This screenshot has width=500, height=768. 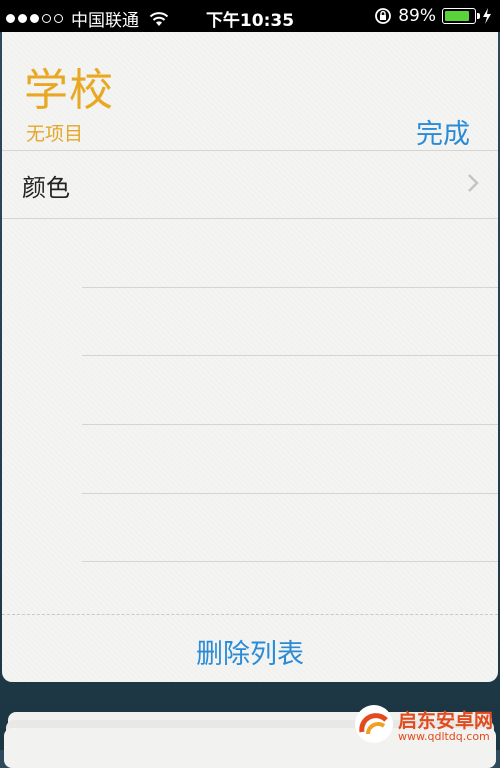 What do you see at coordinates (250, 184) in the screenshot?
I see `color-row: 颜色` at bounding box center [250, 184].